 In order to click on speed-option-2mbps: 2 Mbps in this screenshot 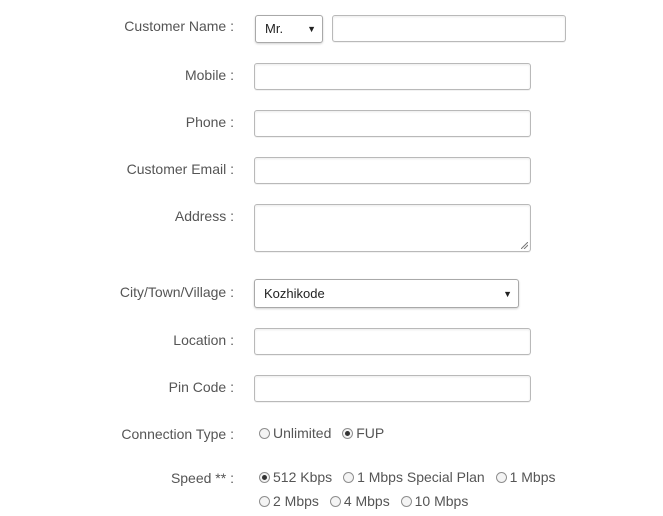, I will do `click(289, 501)`.